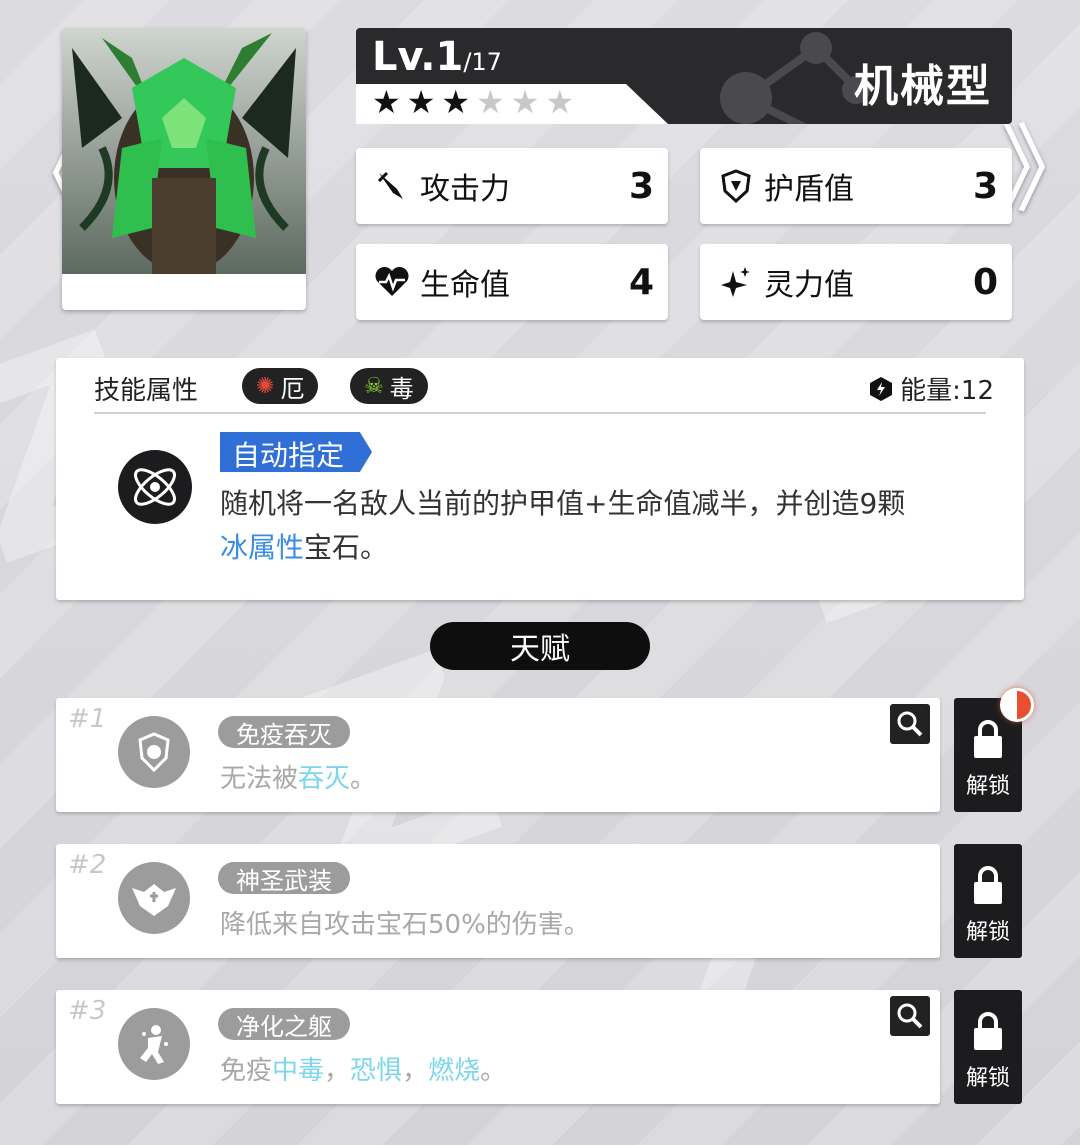 The image size is (1080, 1145). Describe the element at coordinates (985, 282) in the screenshot. I see `stat-value: 0` at that location.